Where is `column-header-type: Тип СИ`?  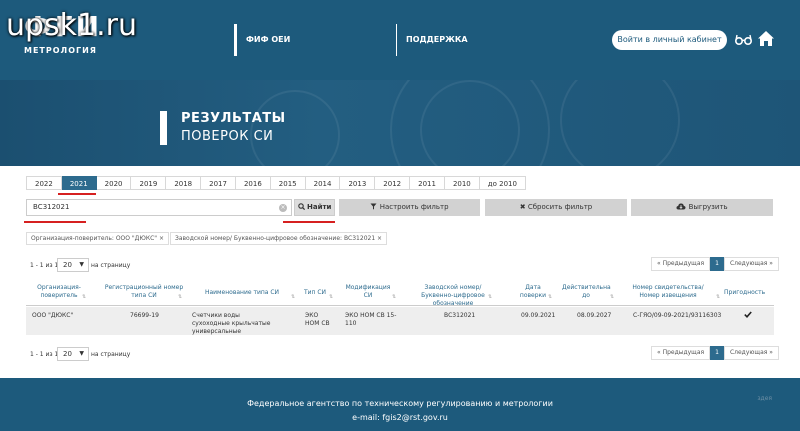
column-header-type: Тип СИ is located at coordinates (315, 293).